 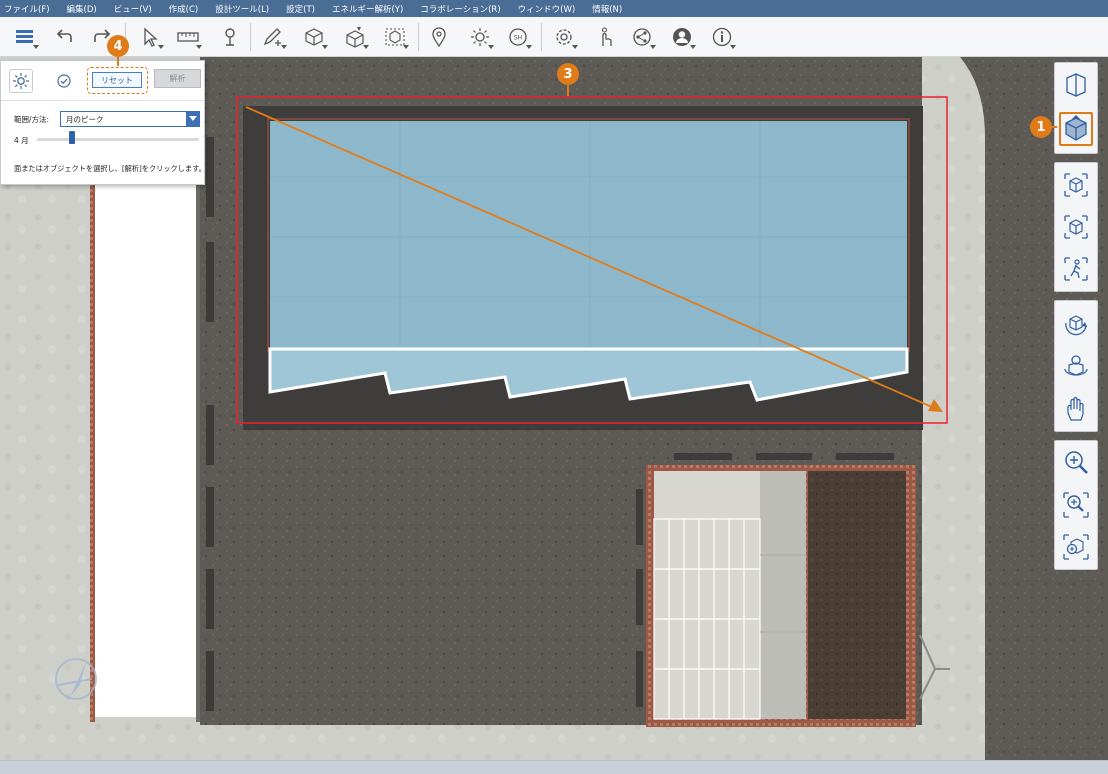 What do you see at coordinates (547, 9) in the screenshot?
I see `menu-item-8: ウィンドウ(W)` at bounding box center [547, 9].